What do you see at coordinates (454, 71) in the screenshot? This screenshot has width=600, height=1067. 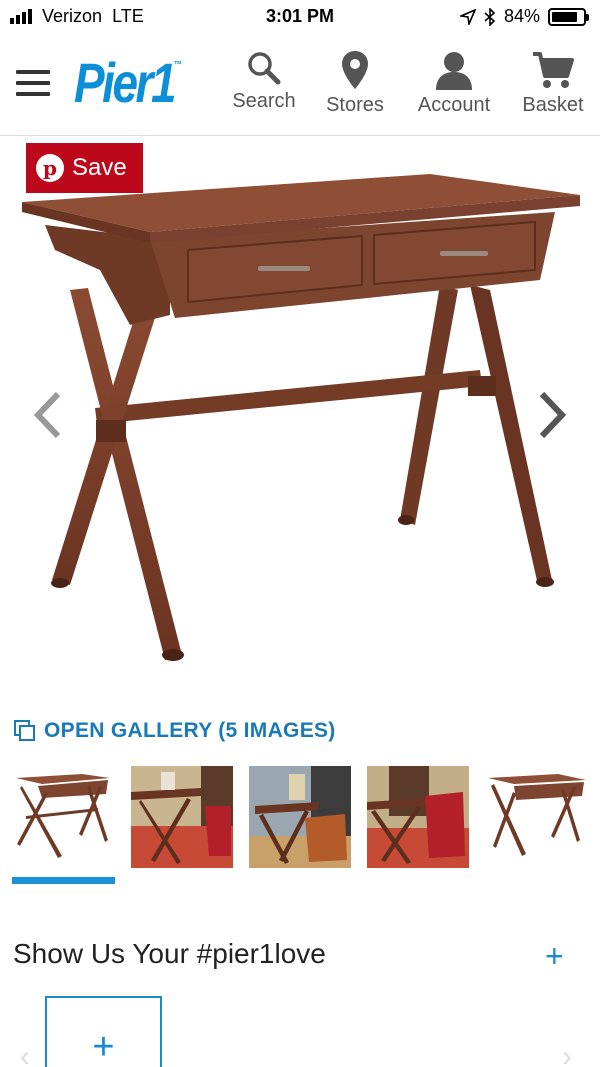 I see `user-icon` at bounding box center [454, 71].